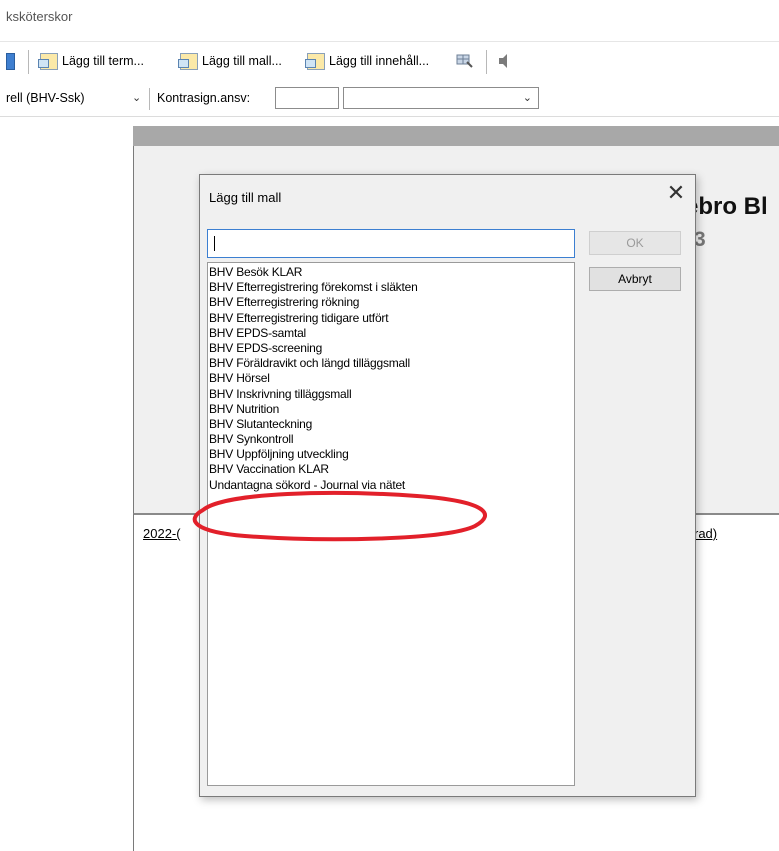  Describe the element at coordinates (391, 318) in the screenshot. I see `list-item: BHV Efterregistrering tidigare utfört` at that location.